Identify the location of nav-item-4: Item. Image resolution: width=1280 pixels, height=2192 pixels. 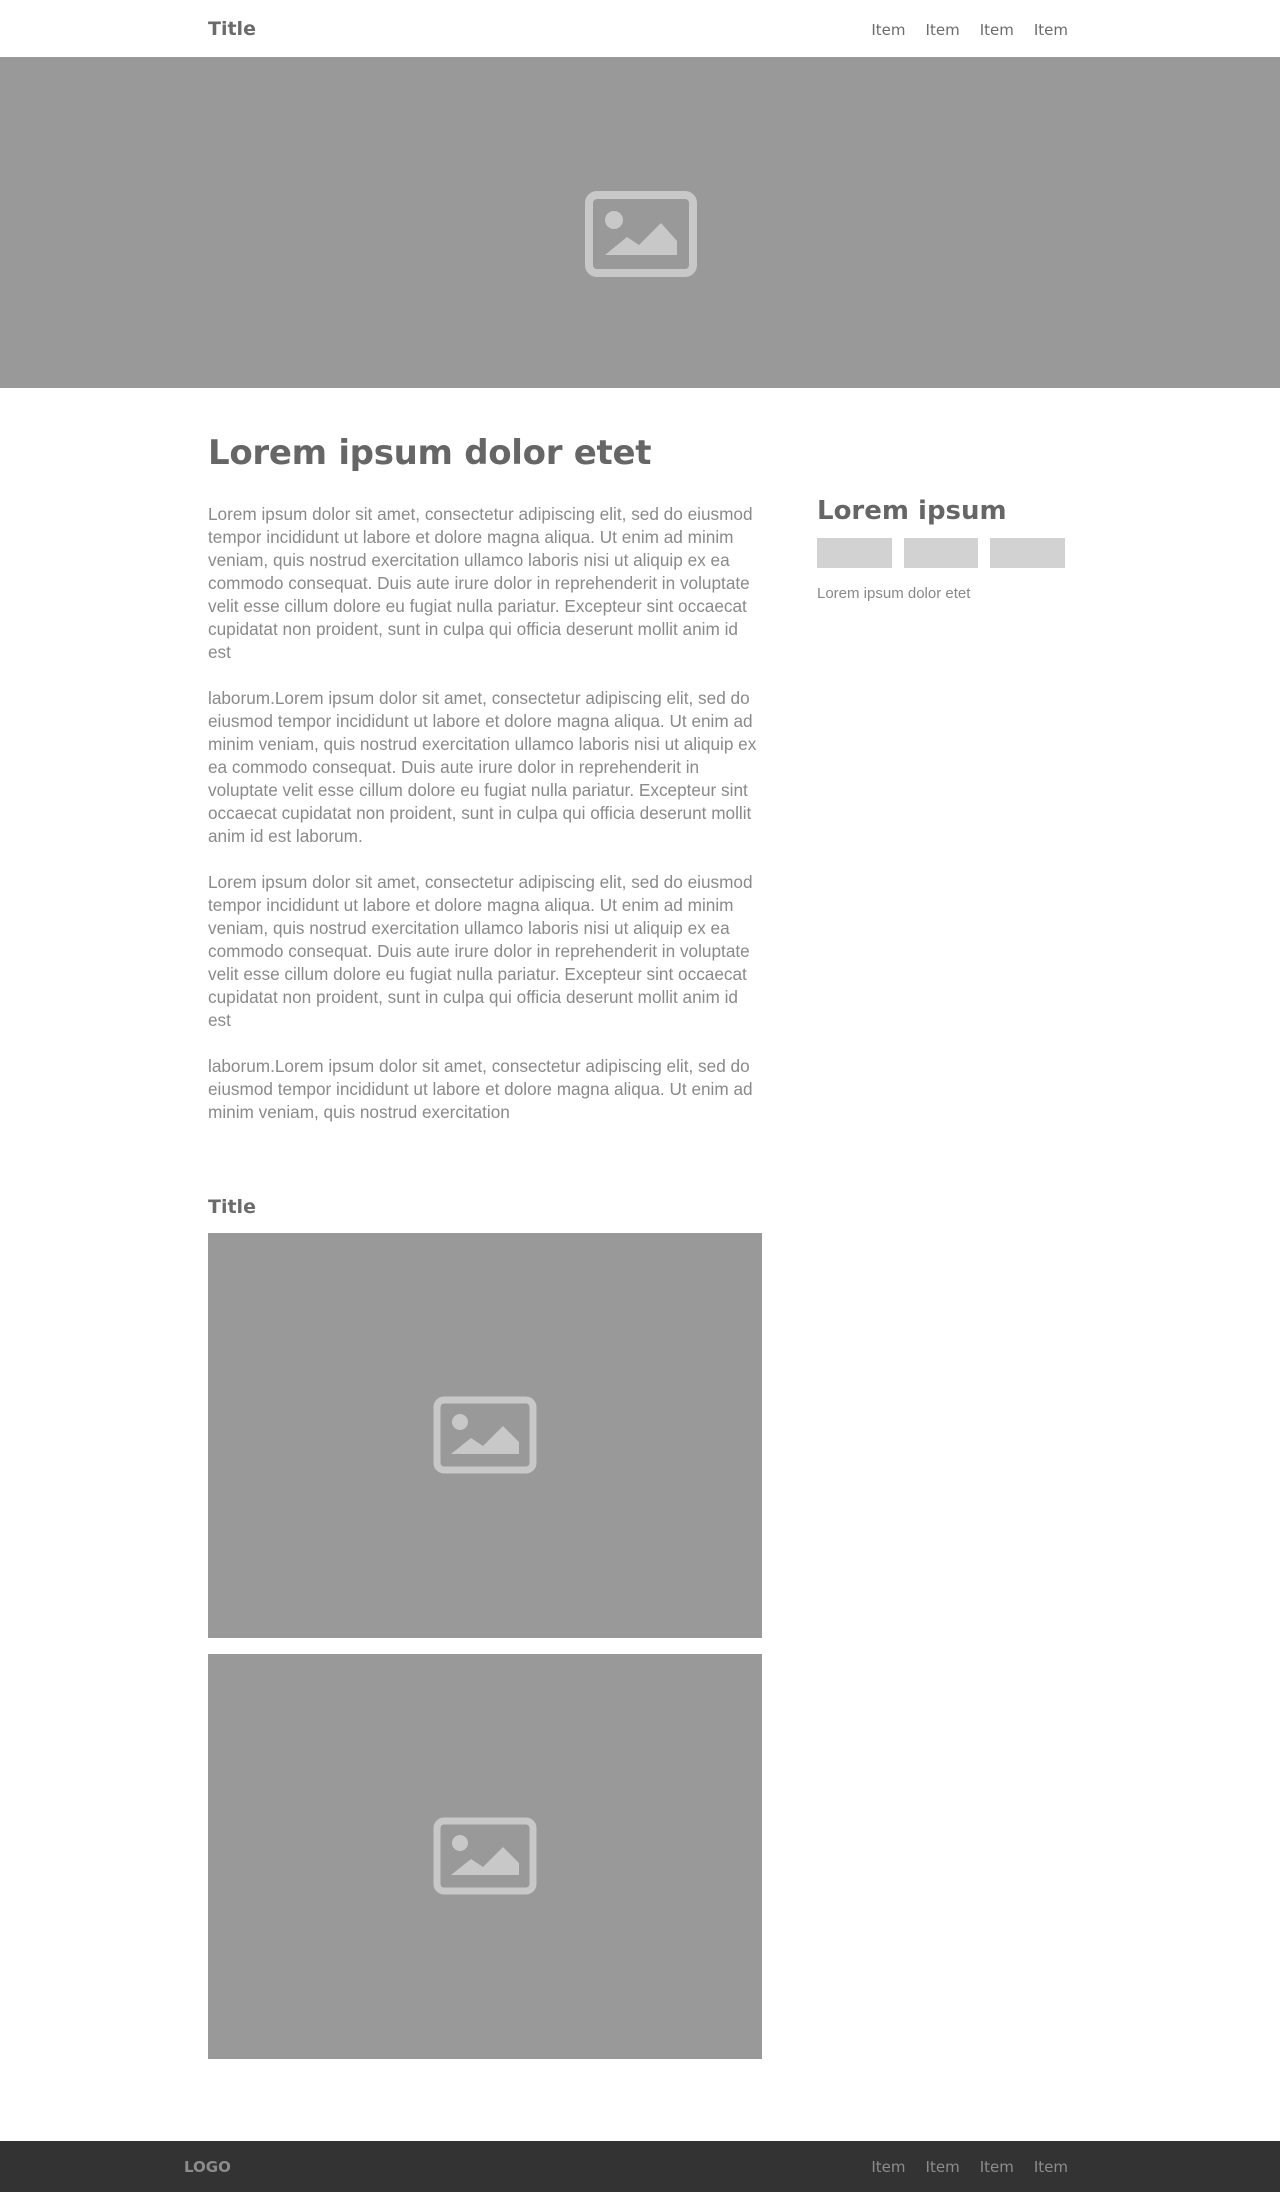
(1051, 30).